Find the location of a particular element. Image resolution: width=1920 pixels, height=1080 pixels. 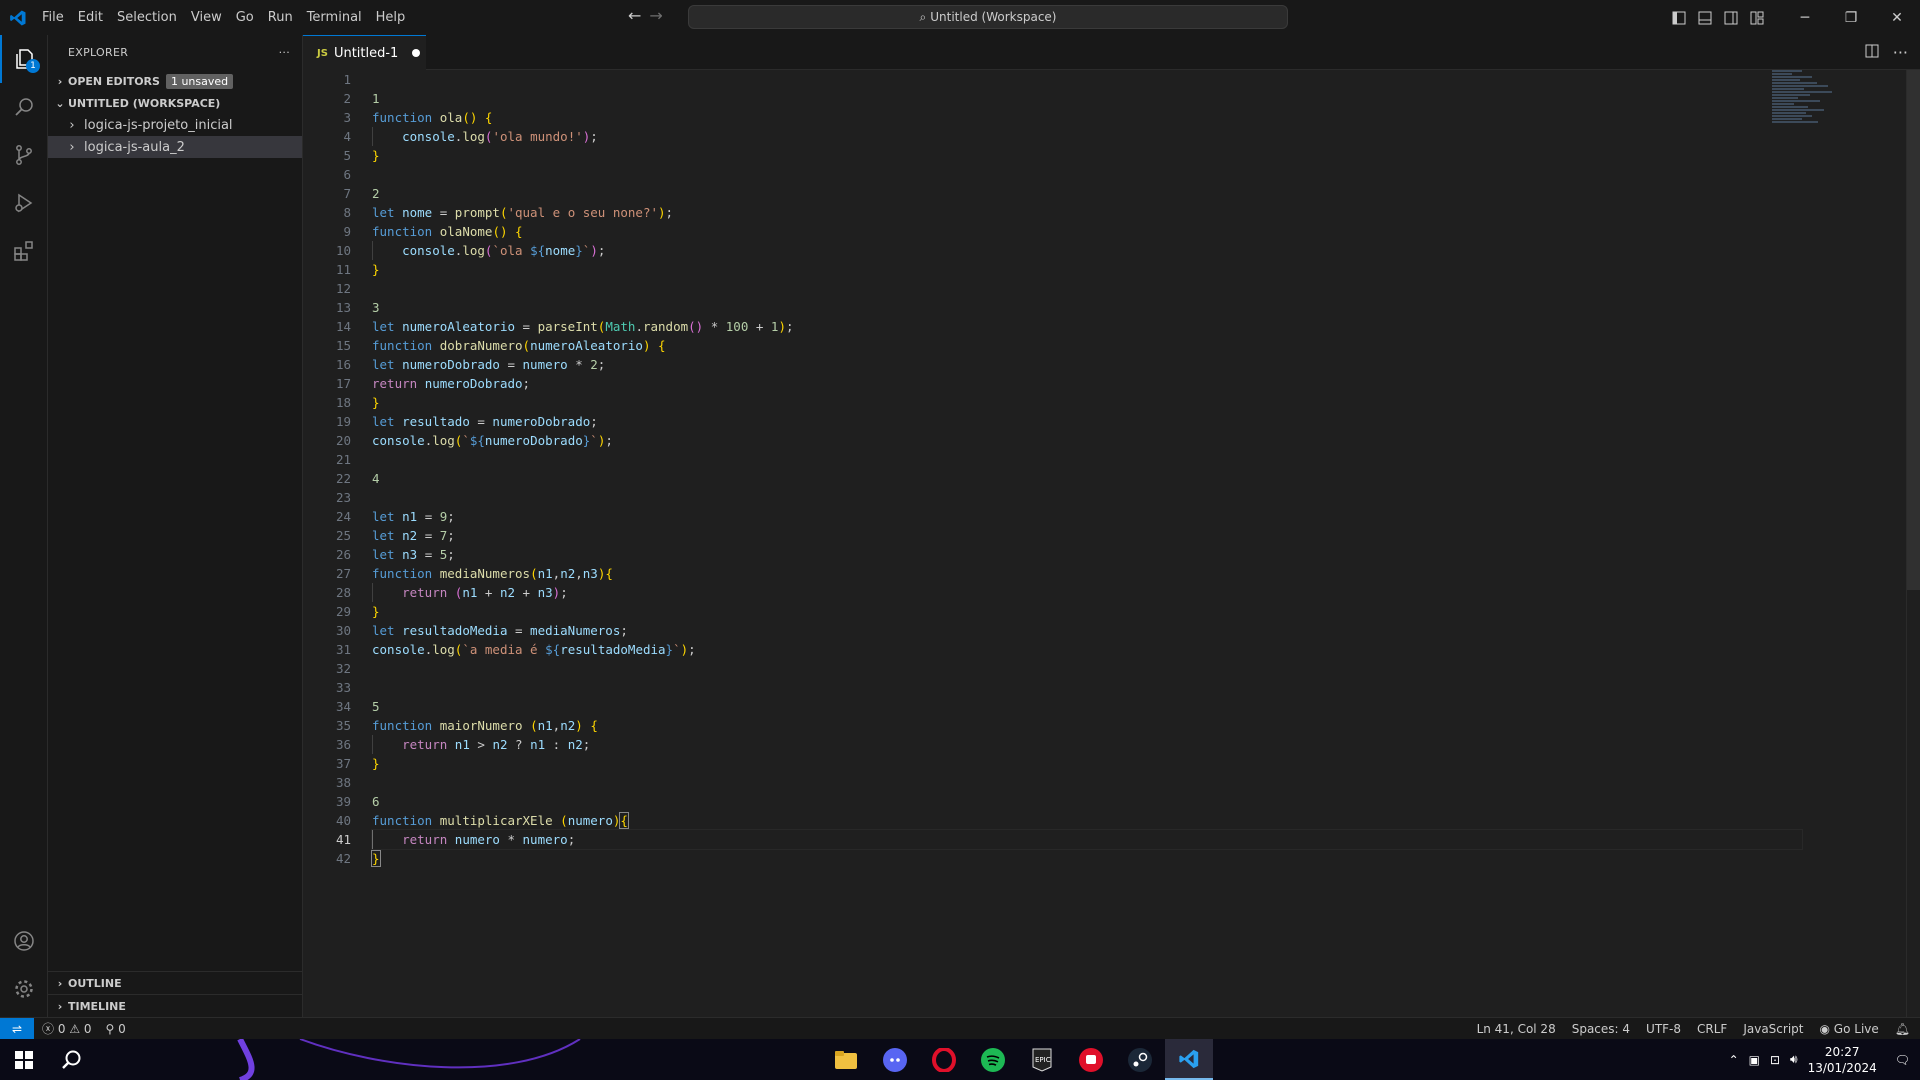

run-debug-activity-icon is located at coordinates (24, 203).